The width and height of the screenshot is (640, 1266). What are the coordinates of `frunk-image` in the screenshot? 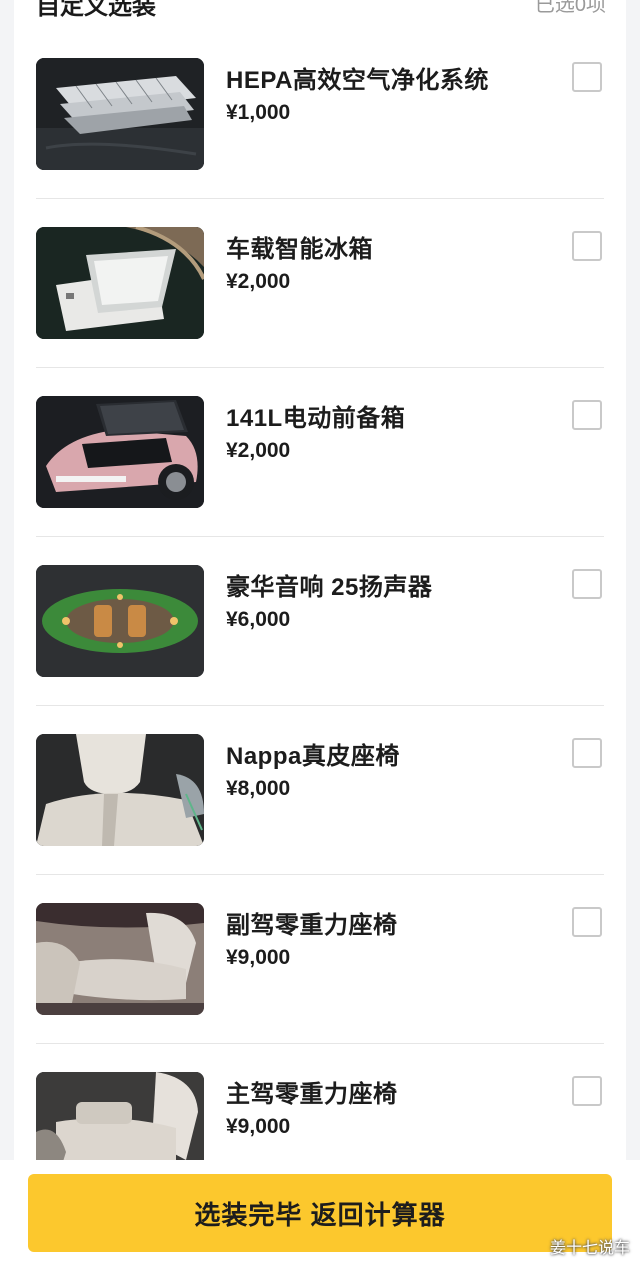 It's located at (120, 452).